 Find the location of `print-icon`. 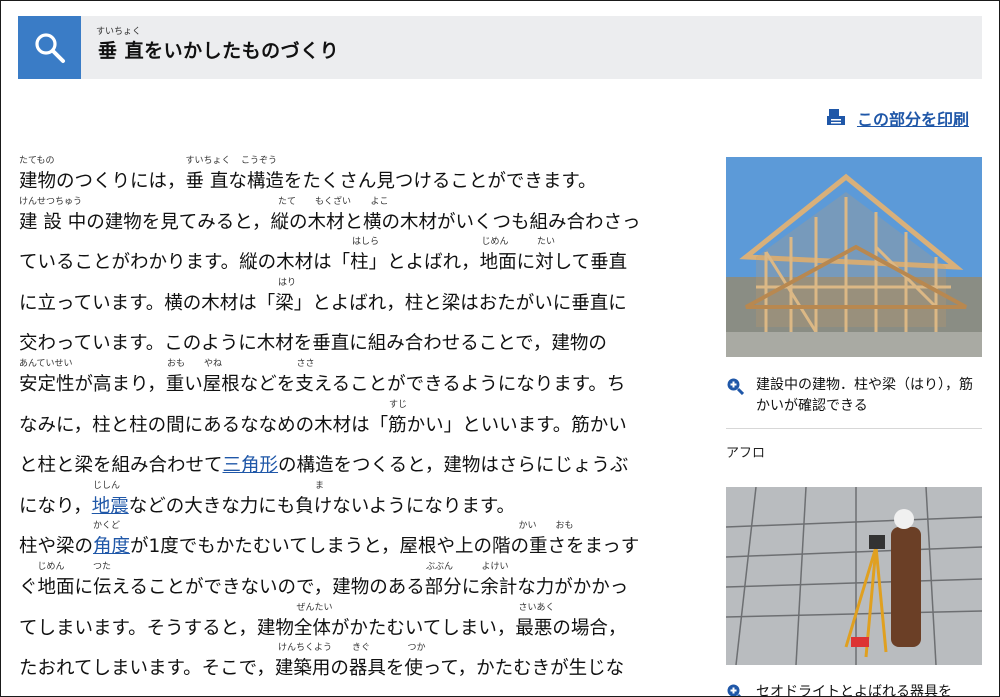

print-icon is located at coordinates (835, 117).